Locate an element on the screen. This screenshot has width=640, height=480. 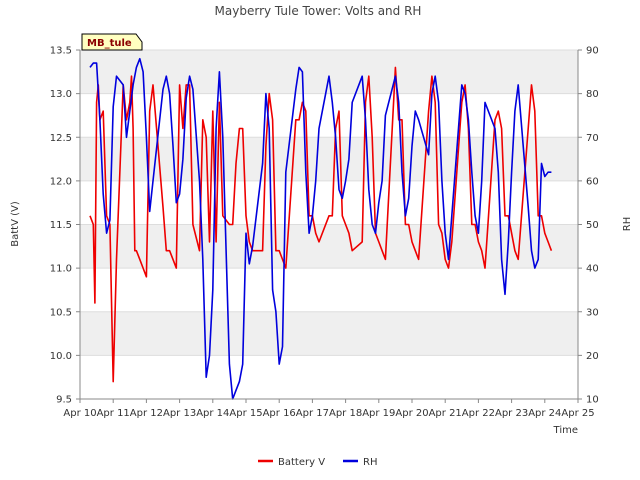
station-label: MB_tule is located at coordinates (109, 43).